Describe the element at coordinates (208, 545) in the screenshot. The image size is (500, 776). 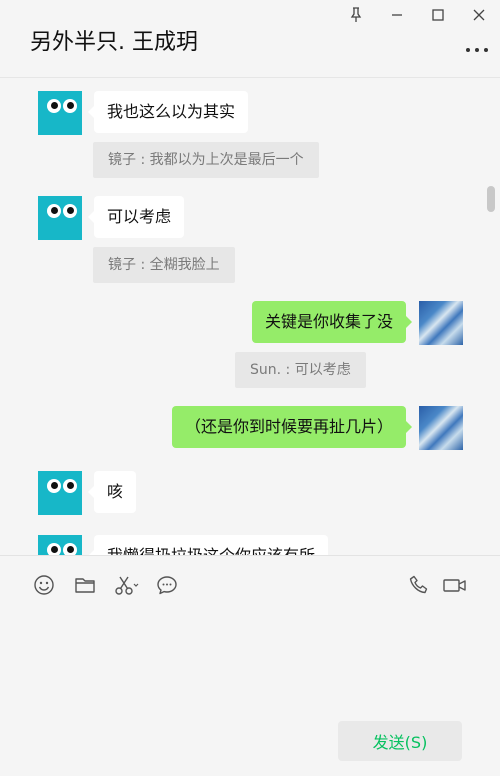
I see `message-bubble: 我懒得扔垃圾这个你应该有所` at that location.